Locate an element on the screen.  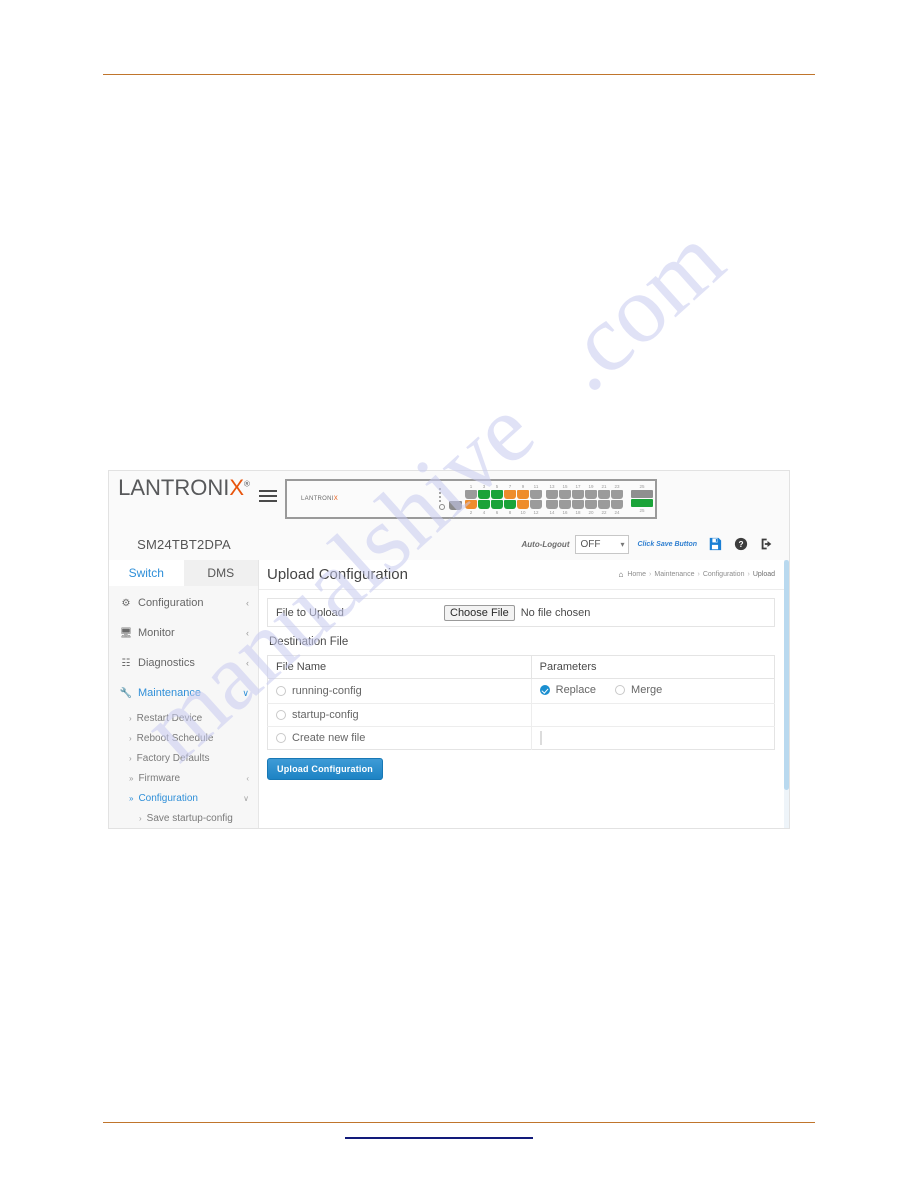
radio-replace is located at coordinates (544, 690).